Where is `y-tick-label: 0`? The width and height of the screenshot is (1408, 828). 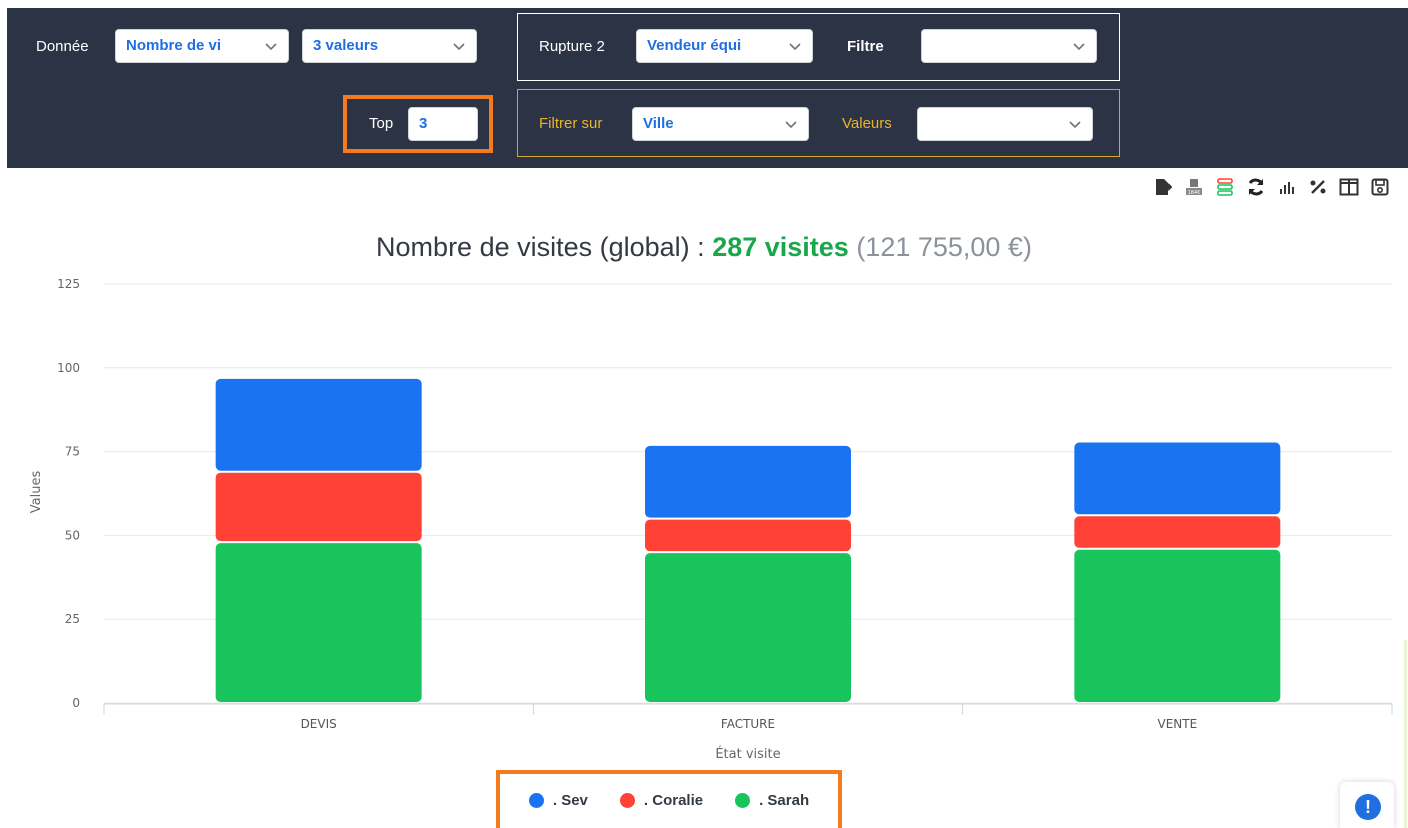 y-tick-label: 0 is located at coordinates (76, 703).